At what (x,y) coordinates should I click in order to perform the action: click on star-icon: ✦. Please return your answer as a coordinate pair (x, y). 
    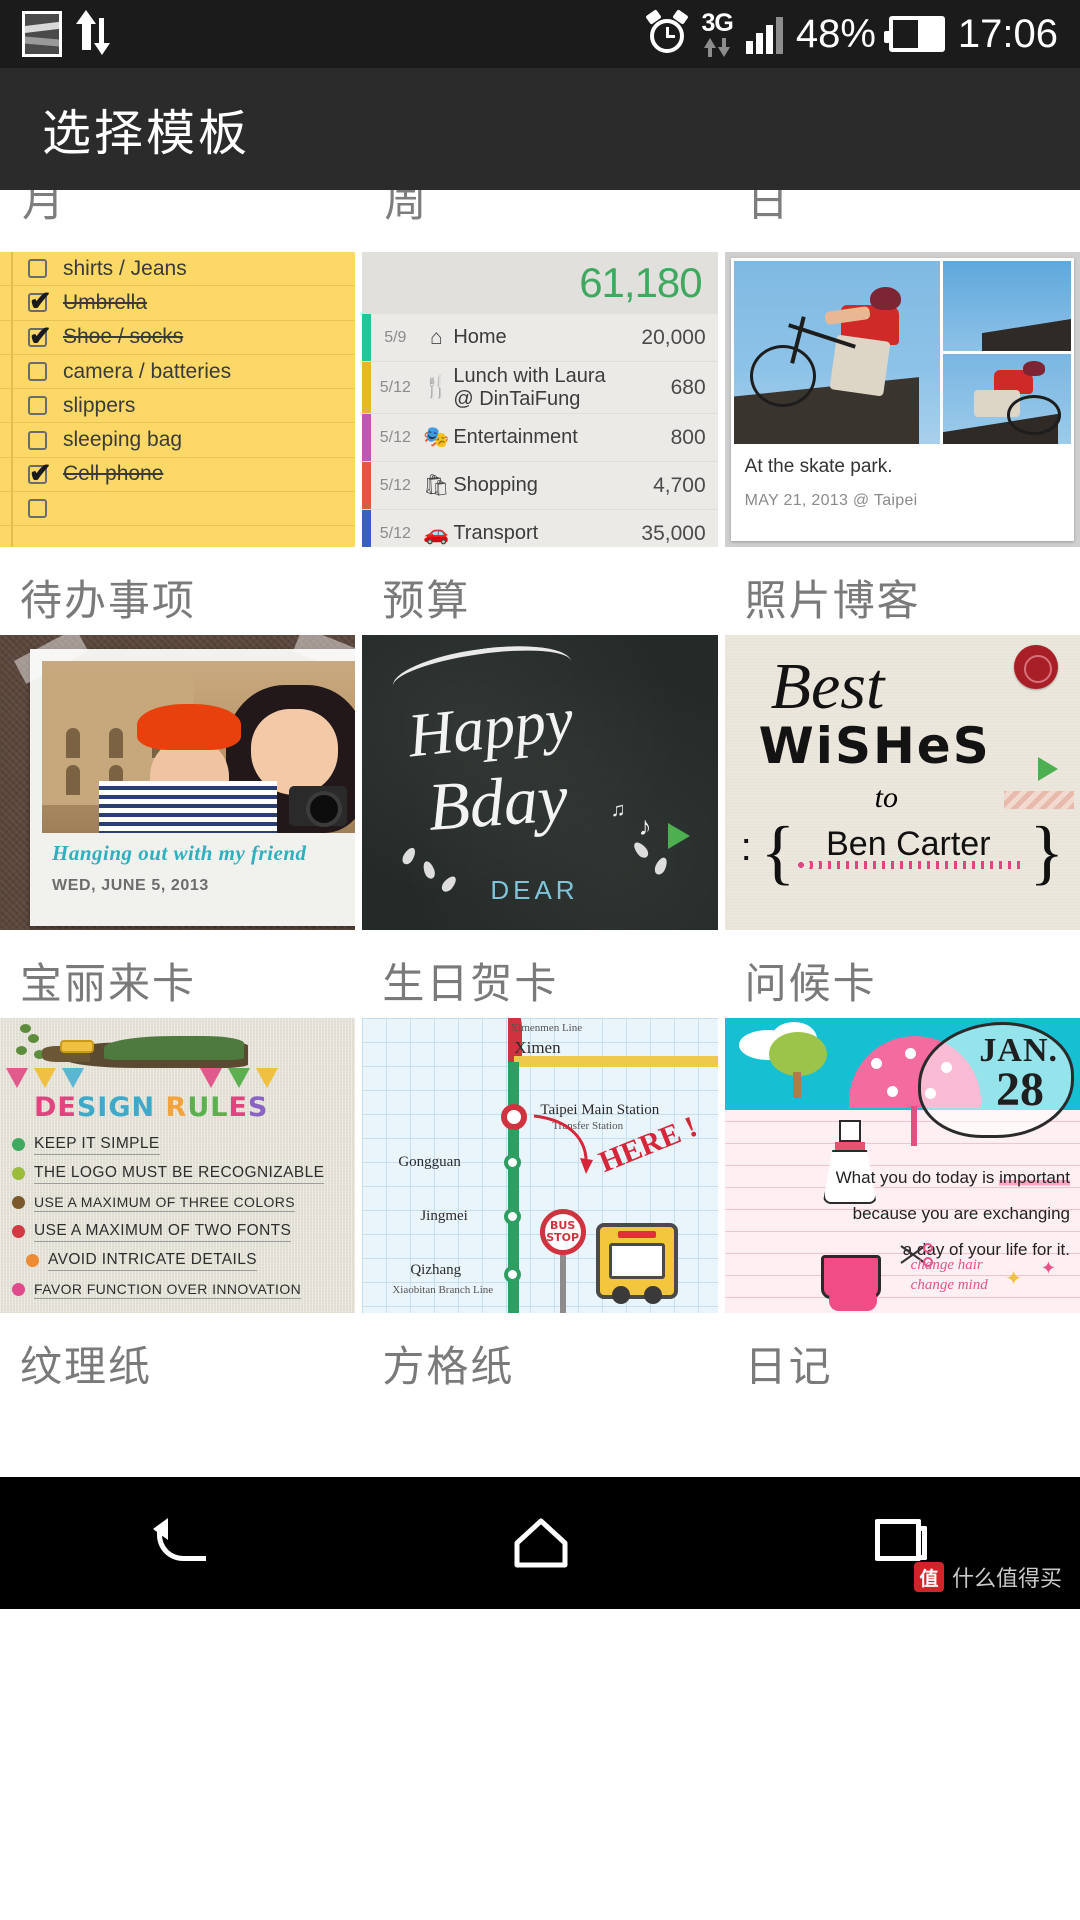
    Looking at the image, I should click on (1013, 1279).